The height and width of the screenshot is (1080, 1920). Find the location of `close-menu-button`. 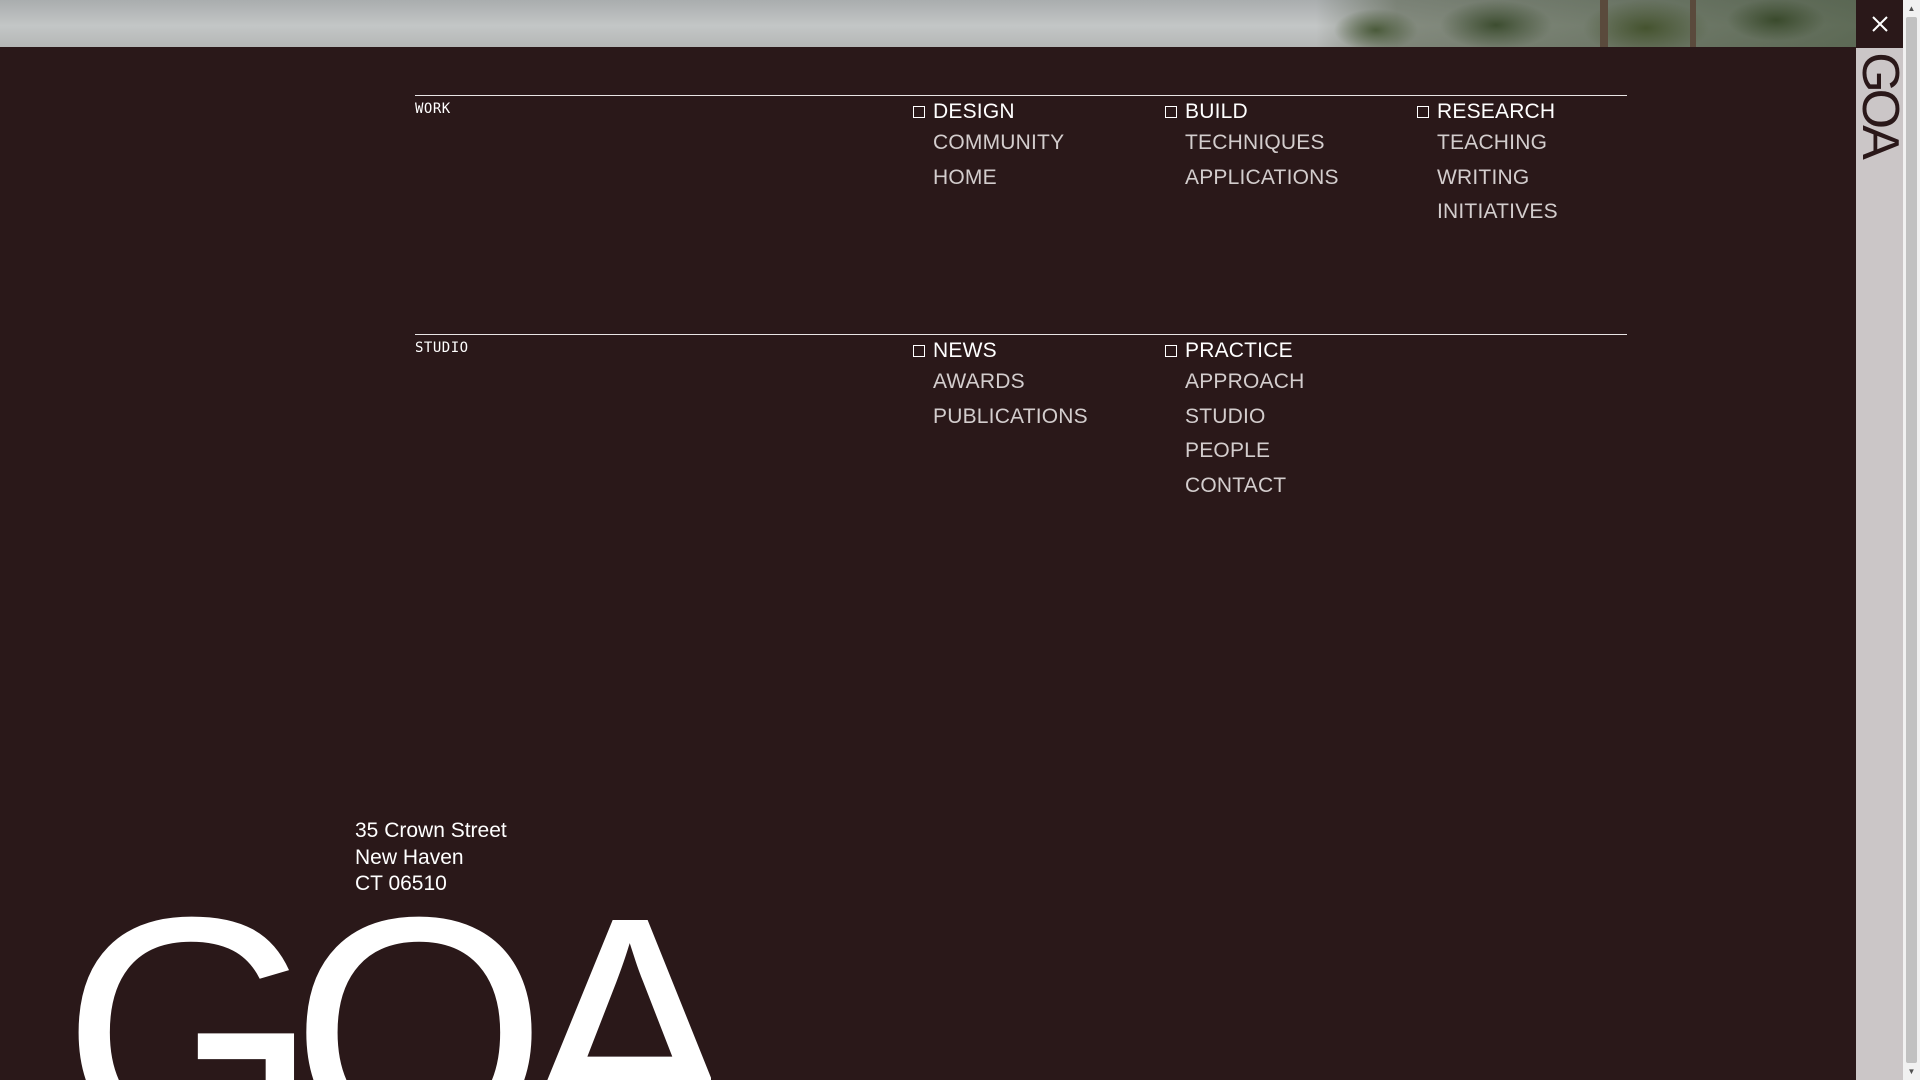

close-menu-button is located at coordinates (1879, 24).